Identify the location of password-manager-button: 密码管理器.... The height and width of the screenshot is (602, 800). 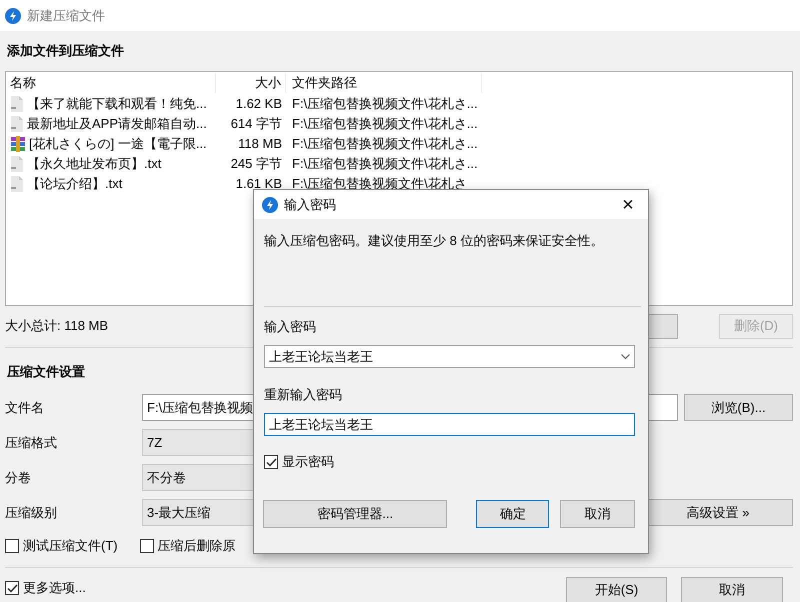
(355, 514).